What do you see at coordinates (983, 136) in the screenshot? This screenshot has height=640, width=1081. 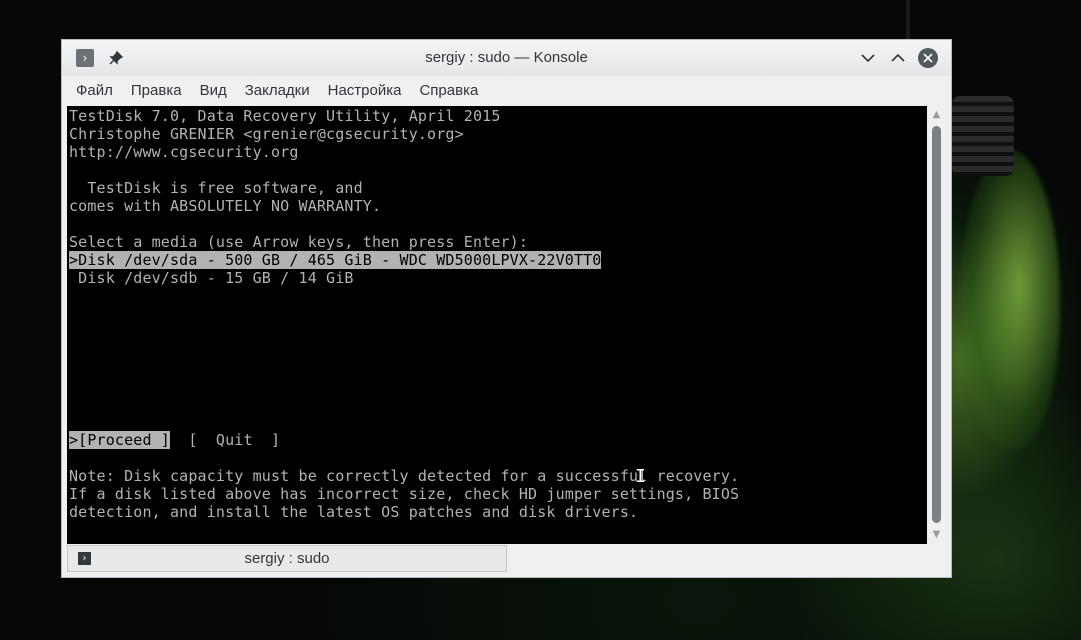 I see `wallpaper-bulb-socket` at bounding box center [983, 136].